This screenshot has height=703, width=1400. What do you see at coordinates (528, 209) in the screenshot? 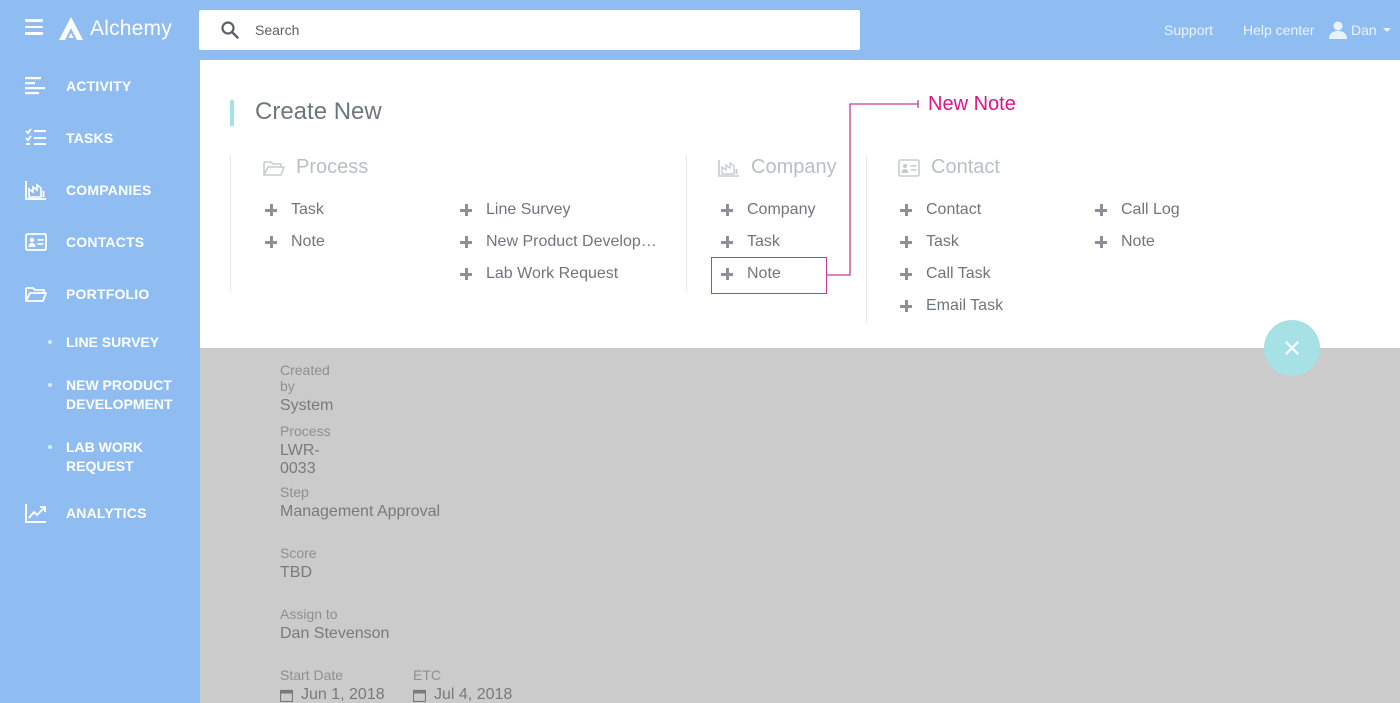
I see `option-label: Line Survey` at bounding box center [528, 209].